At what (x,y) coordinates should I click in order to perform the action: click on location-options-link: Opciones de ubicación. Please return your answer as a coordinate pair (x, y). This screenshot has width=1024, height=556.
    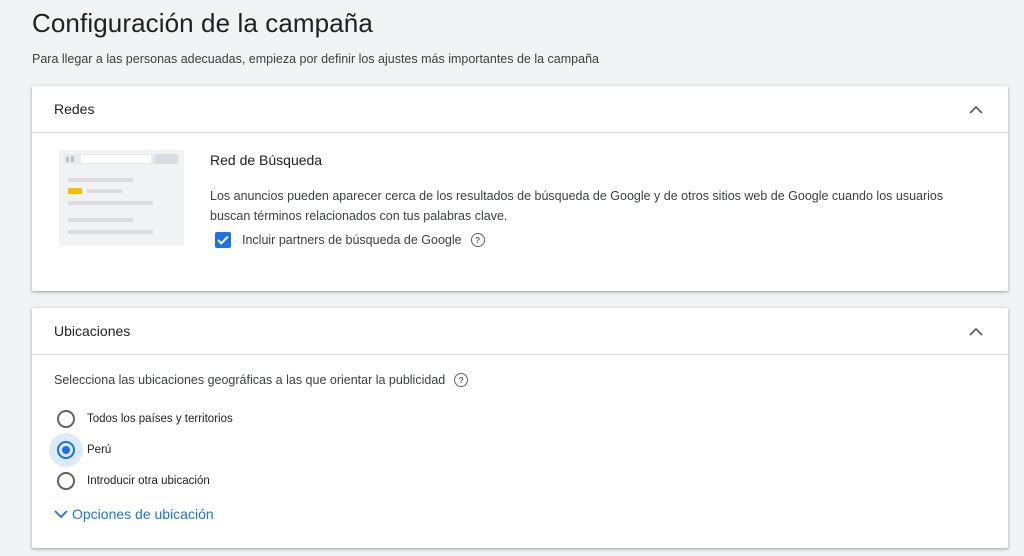
    Looking at the image, I should click on (520, 514).